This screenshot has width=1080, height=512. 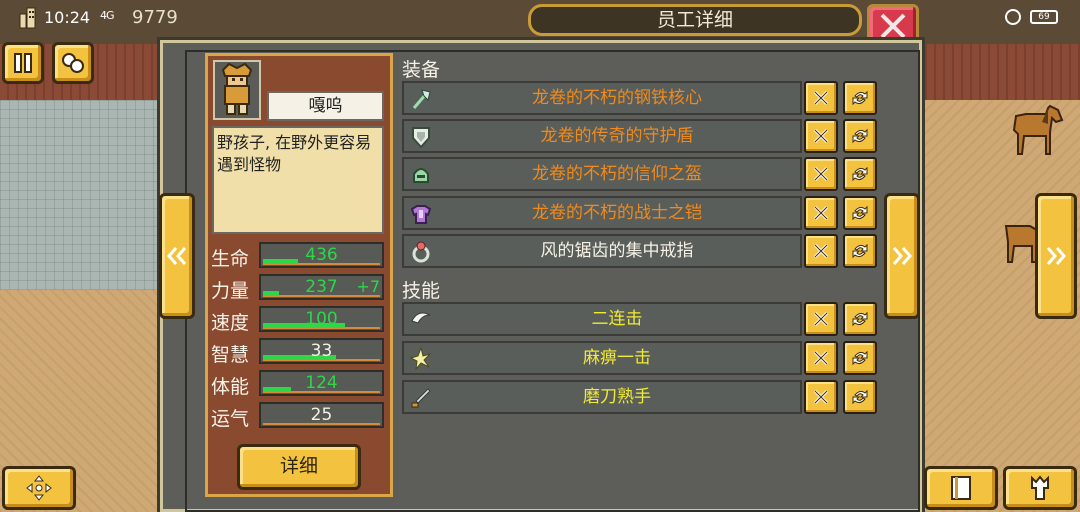 What do you see at coordinates (237, 88) in the screenshot?
I see `character-portrait` at bounding box center [237, 88].